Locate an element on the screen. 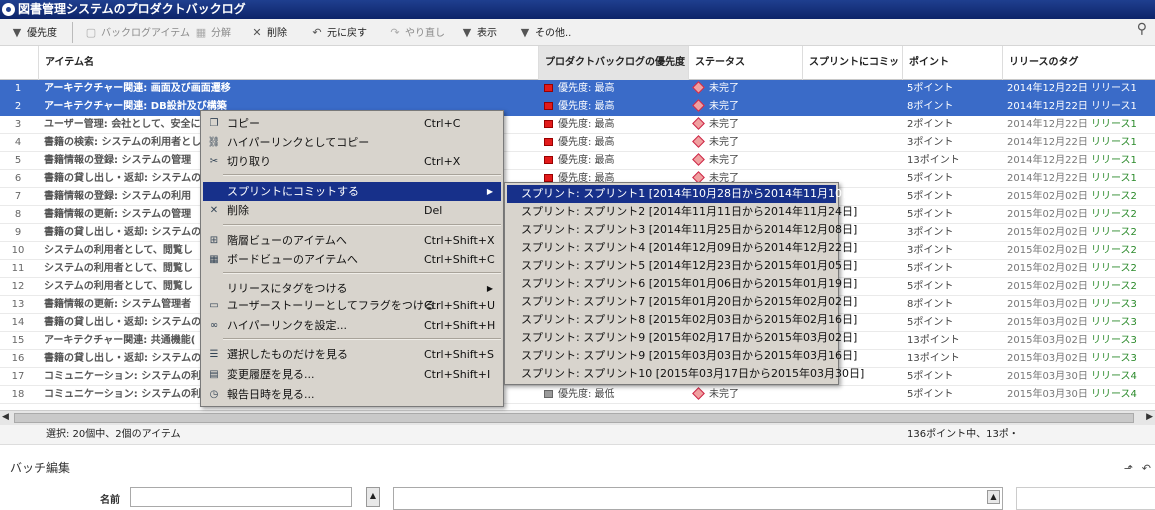  context-menu-item: ▭ ユーザーストーリーとしてフラグをつける Ctrl+Shift+U is located at coordinates (352, 305).